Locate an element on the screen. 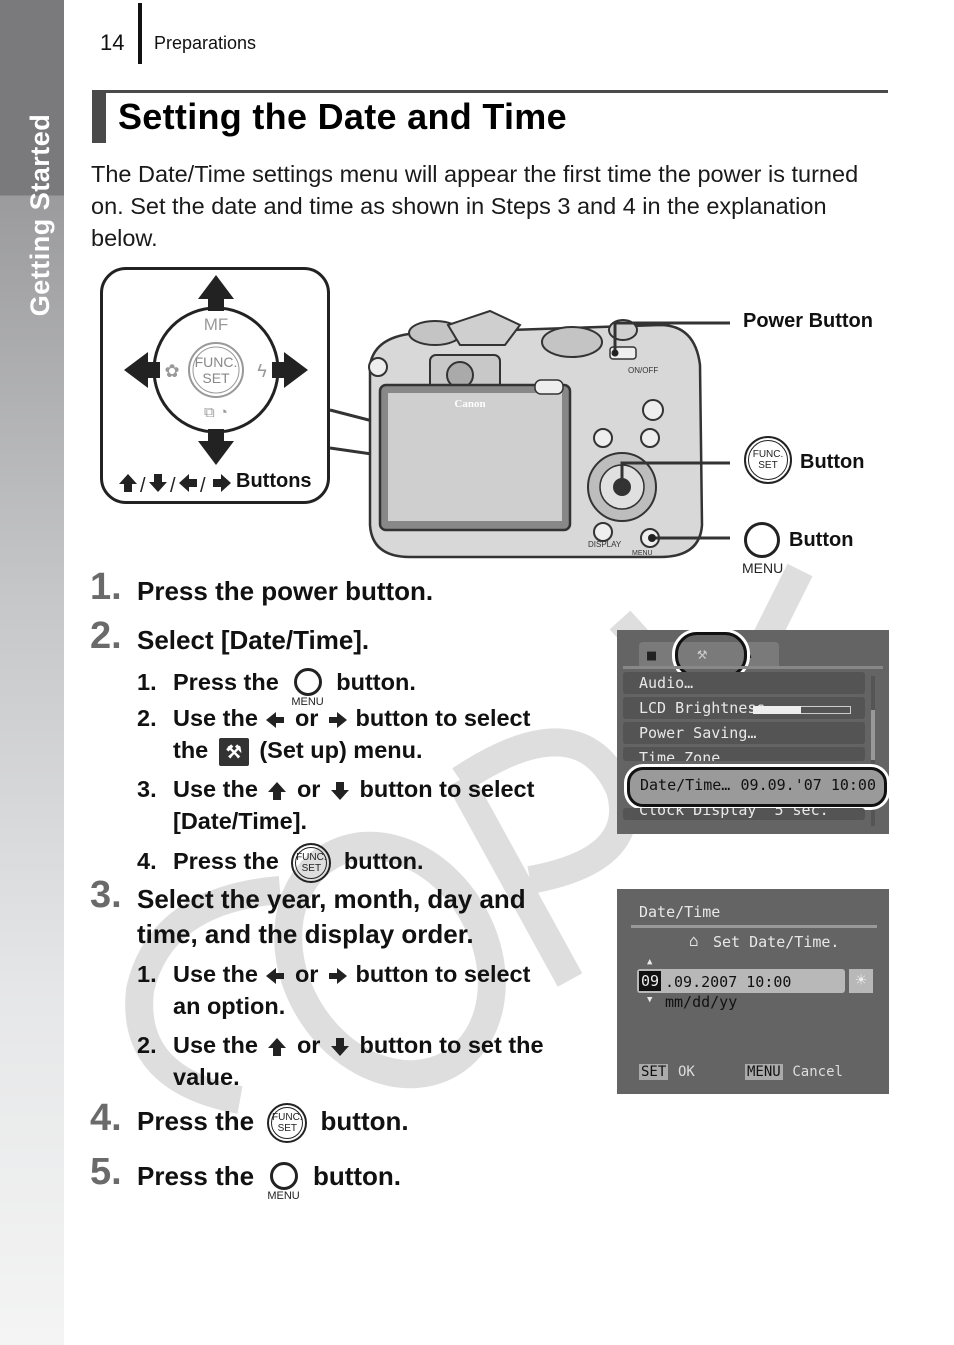 The height and width of the screenshot is (1345, 954). step-3-sub-1: 1. Use the or button to select is located at coordinates (334, 974).